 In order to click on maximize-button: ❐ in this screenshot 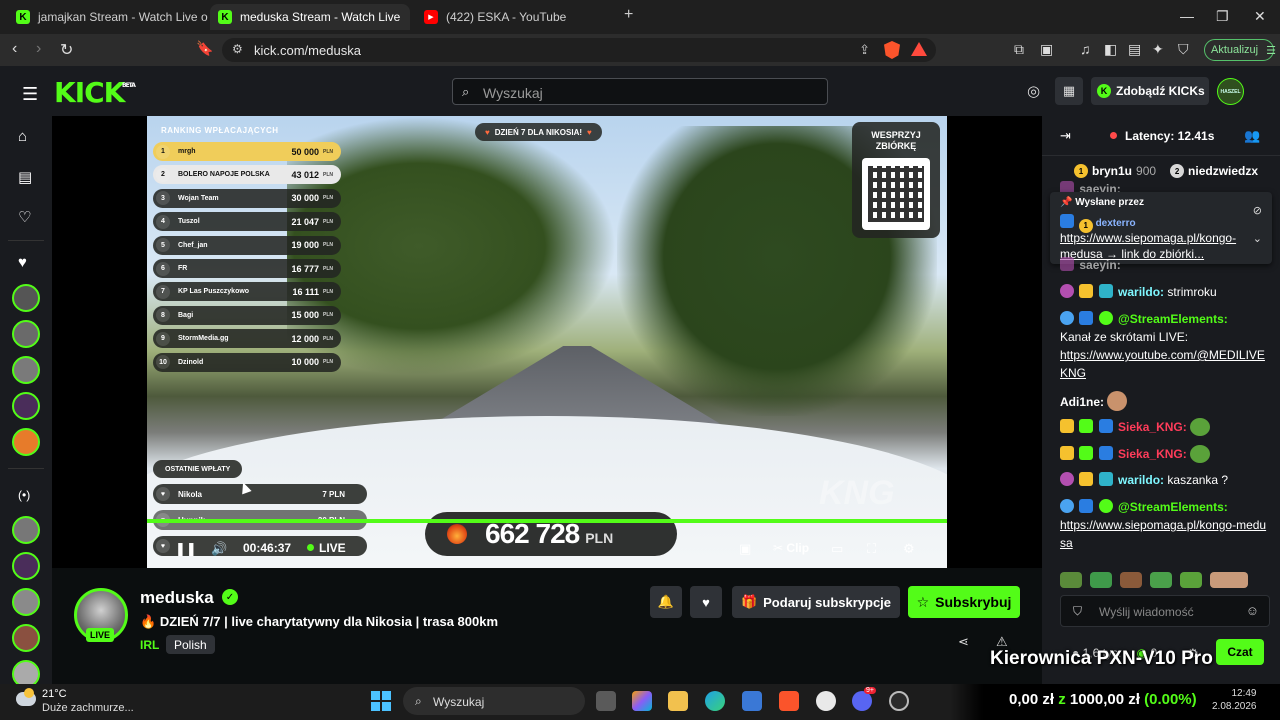, I will do `click(1222, 16)`.